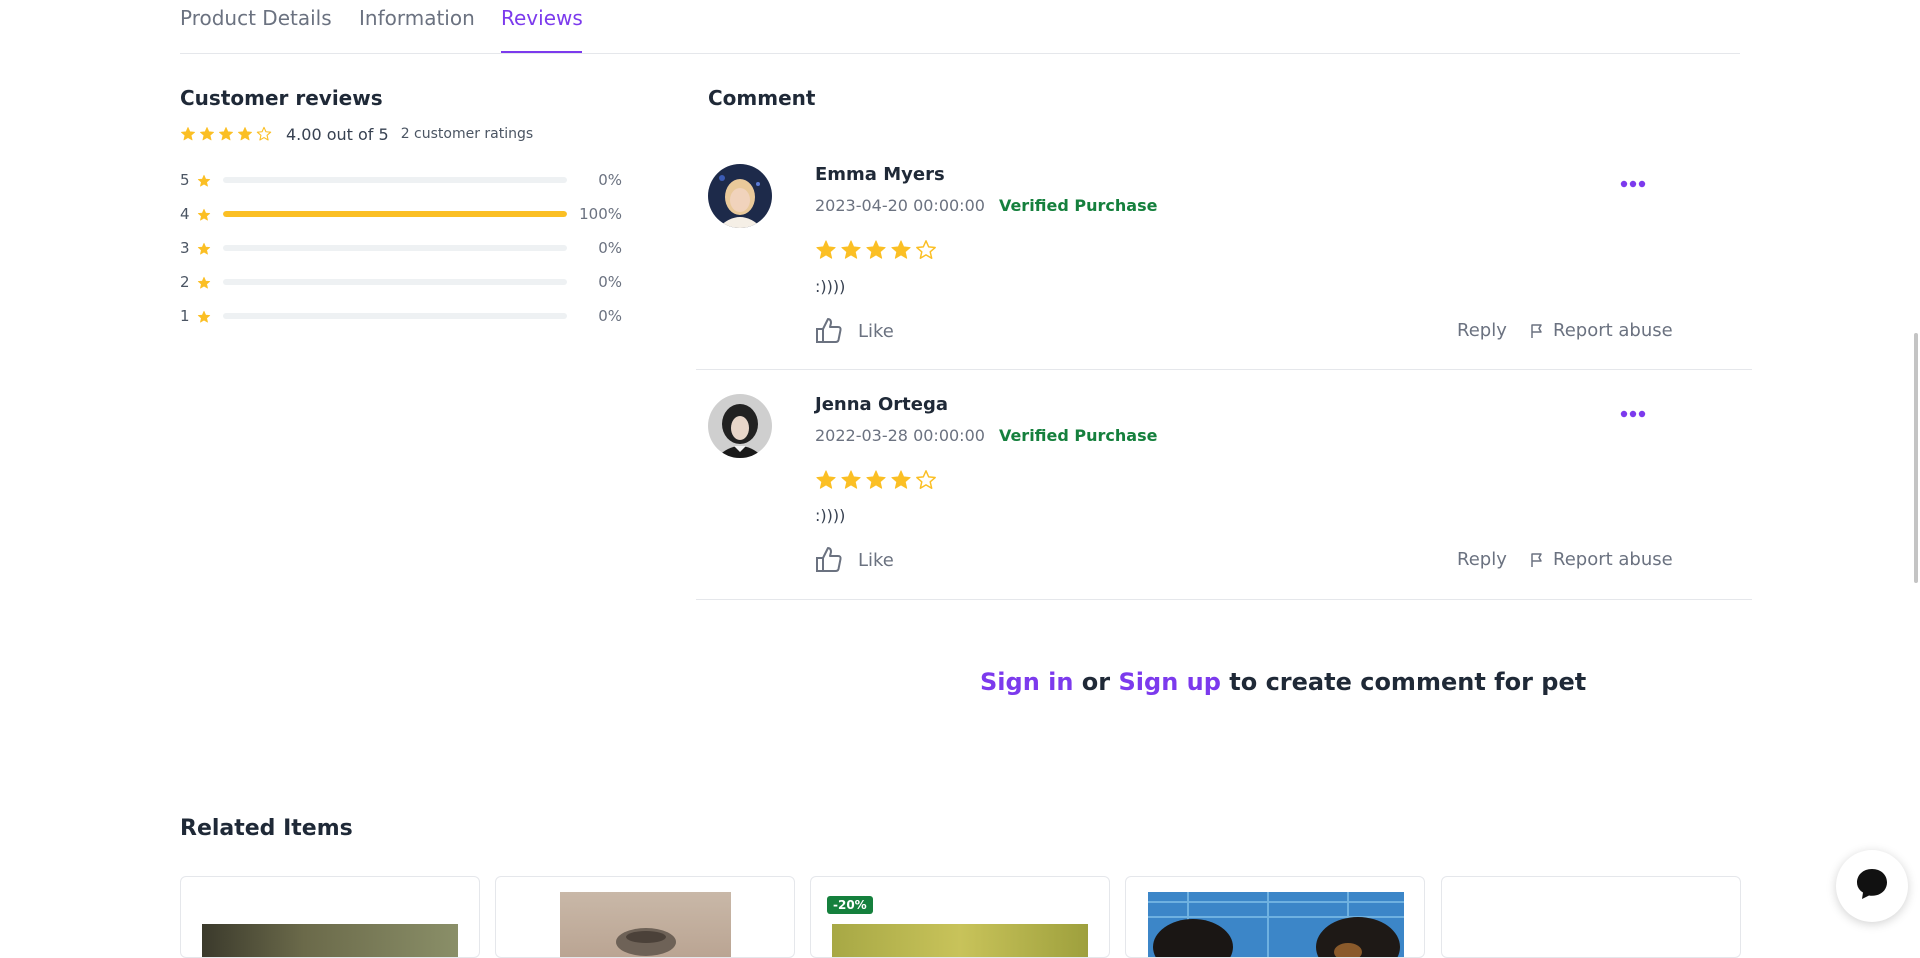 The height and width of the screenshot is (958, 1920). What do you see at coordinates (266, 828) in the screenshot?
I see `related-items-title: Related Items` at bounding box center [266, 828].